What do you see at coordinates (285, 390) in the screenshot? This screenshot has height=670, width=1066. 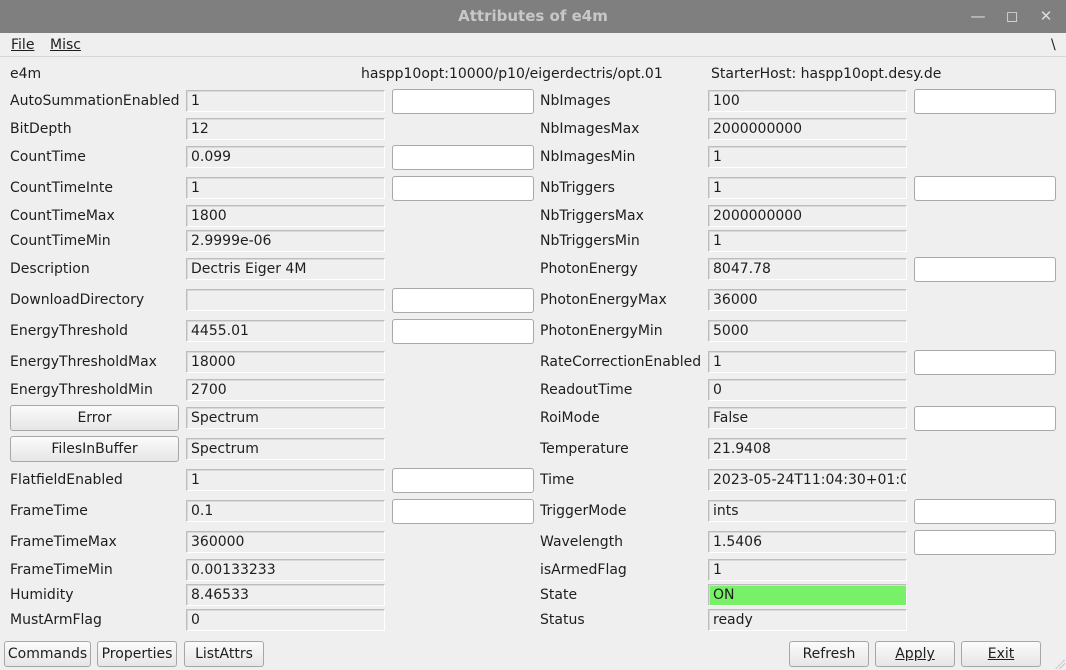 I see `energy-threshold-min-value: 2700` at bounding box center [285, 390].